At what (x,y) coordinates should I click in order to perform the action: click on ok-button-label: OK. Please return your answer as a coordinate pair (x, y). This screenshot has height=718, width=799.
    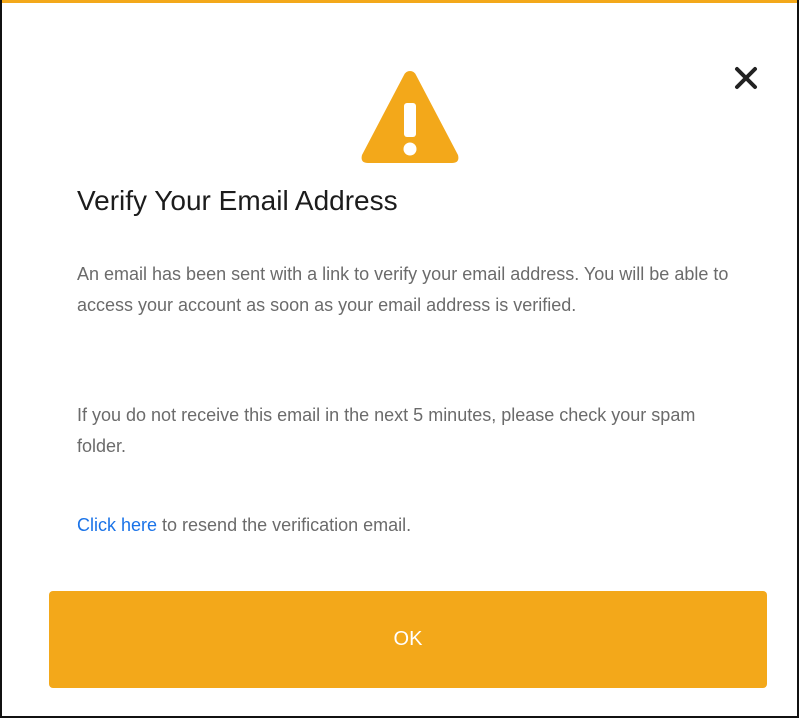
    Looking at the image, I should click on (408, 639).